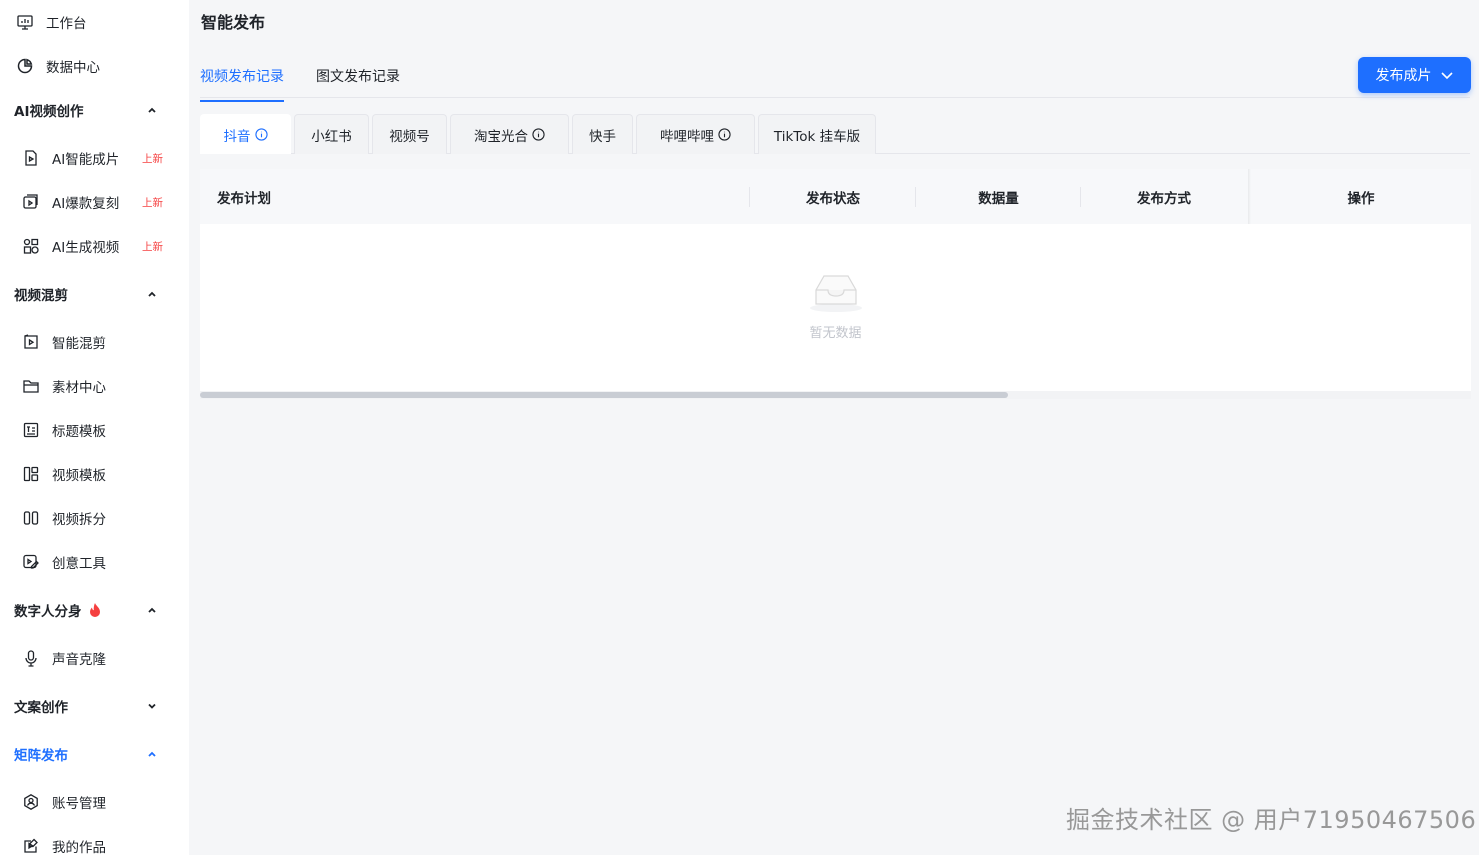  I want to click on sidebar-group-label: AI视频创作, so click(49, 112).